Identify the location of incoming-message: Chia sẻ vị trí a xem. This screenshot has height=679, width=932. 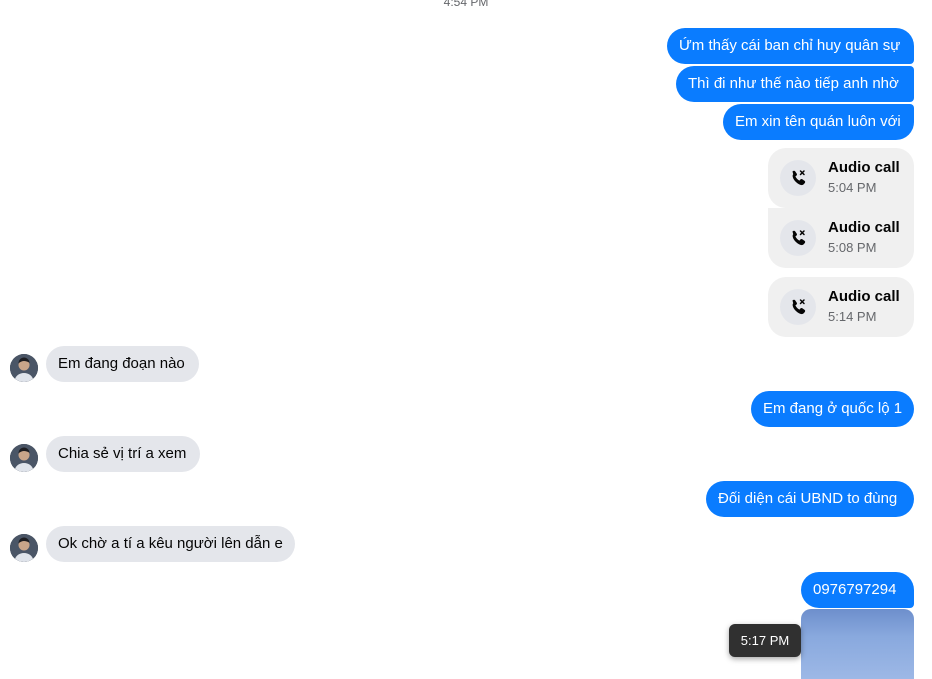
(123, 454).